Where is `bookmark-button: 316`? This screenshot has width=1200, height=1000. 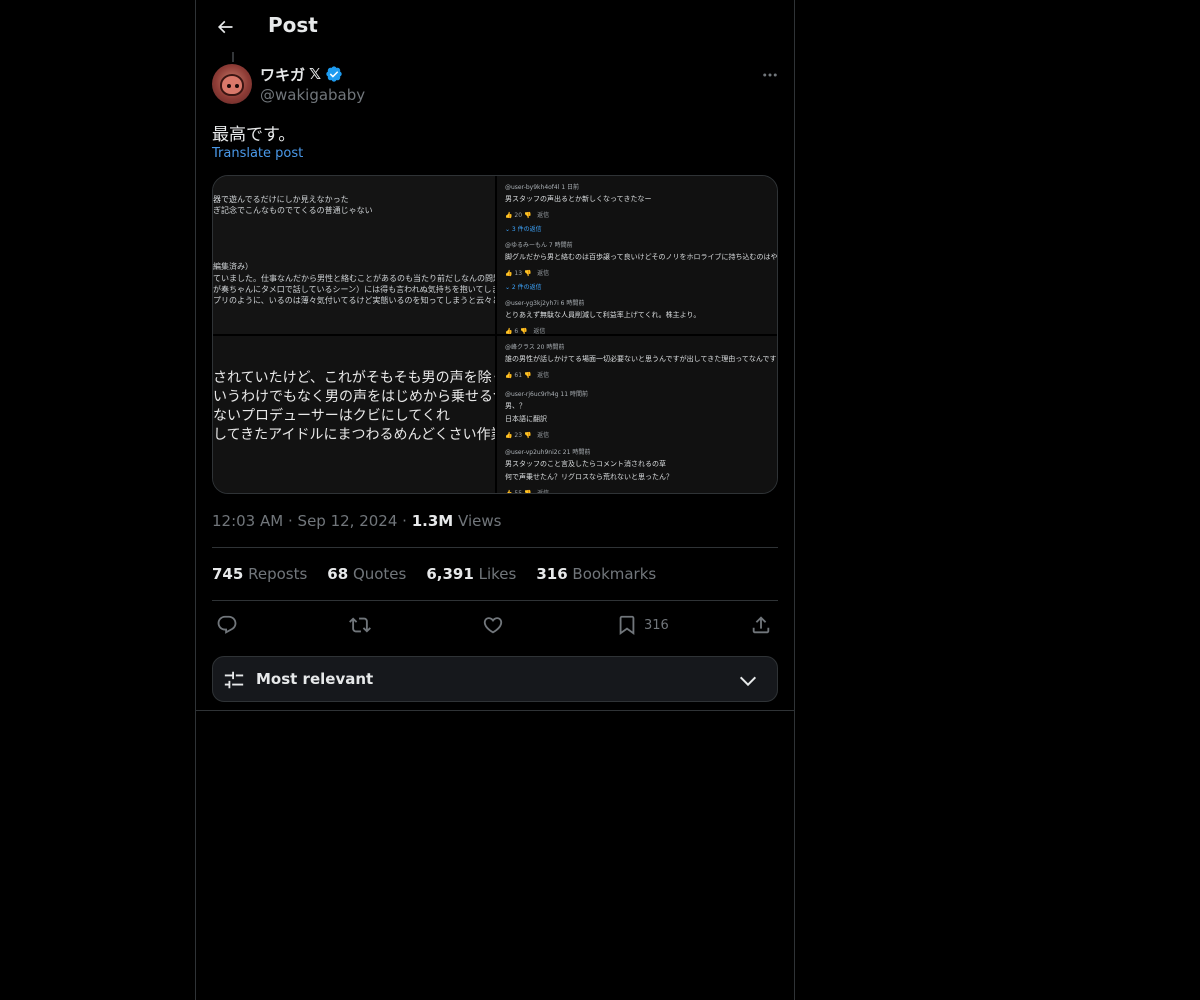
bookmark-button: 316 is located at coordinates (642, 625).